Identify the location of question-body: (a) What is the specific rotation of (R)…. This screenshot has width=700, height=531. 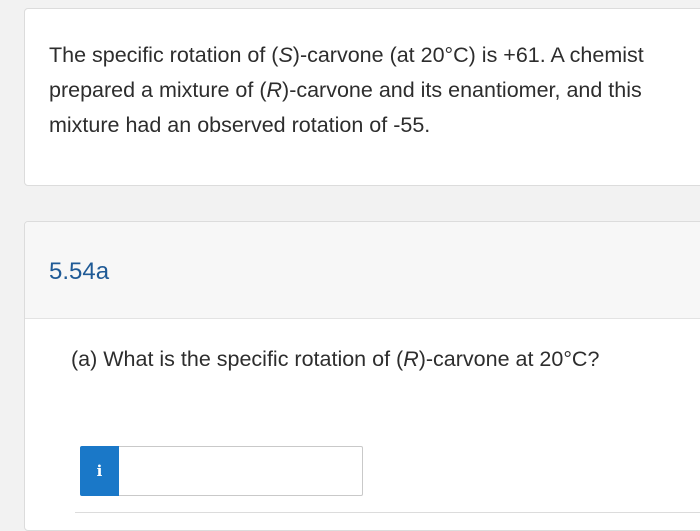
(362, 347).